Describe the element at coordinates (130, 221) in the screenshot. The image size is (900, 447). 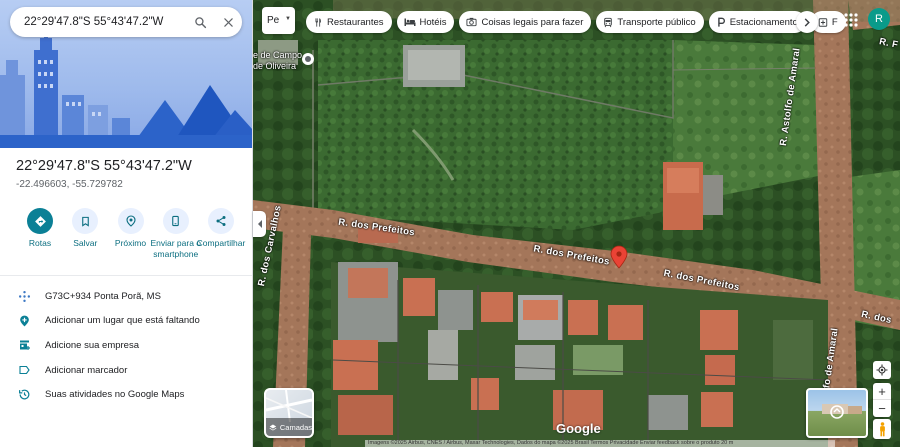
I see `nearby-icon` at that location.